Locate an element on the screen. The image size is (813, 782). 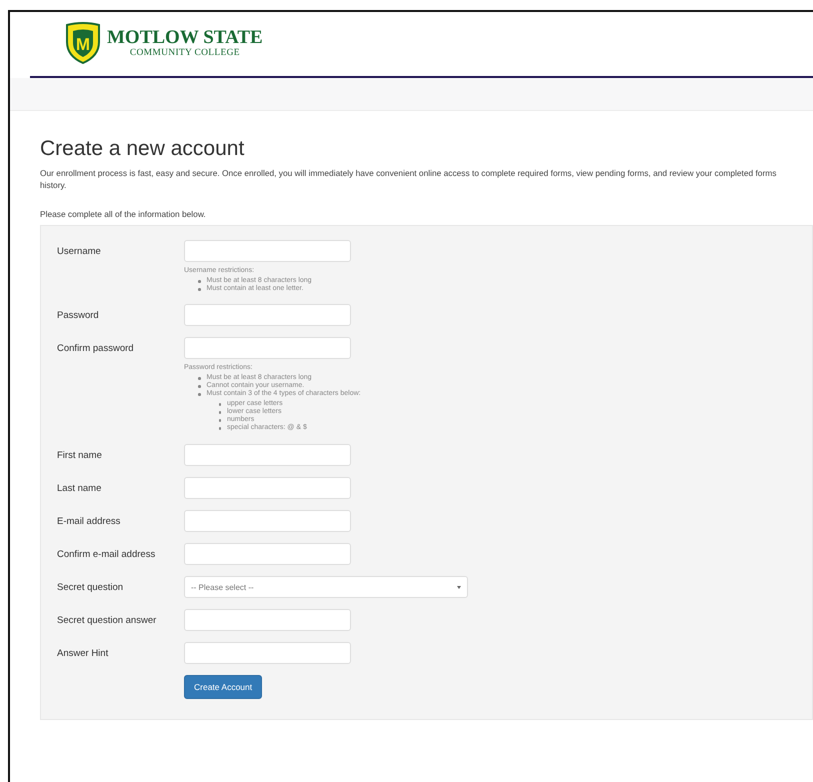
field-label: Secret question answer is located at coordinates (107, 621).